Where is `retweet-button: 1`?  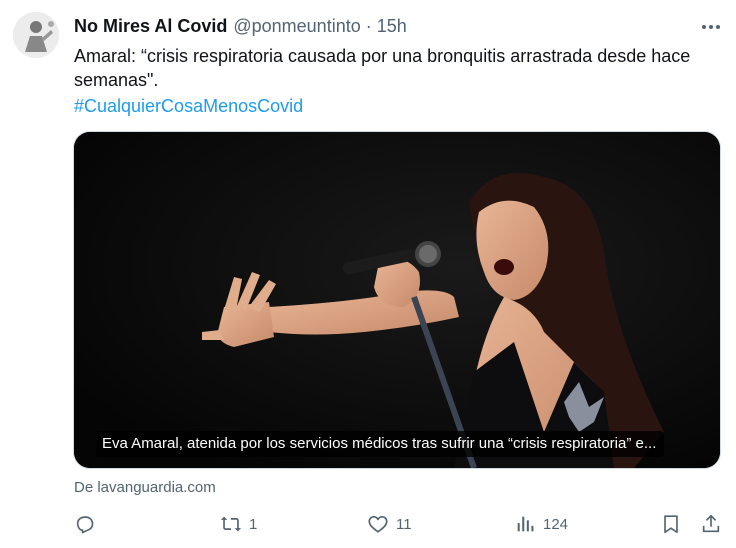 retweet-button: 1 is located at coordinates (238, 524).